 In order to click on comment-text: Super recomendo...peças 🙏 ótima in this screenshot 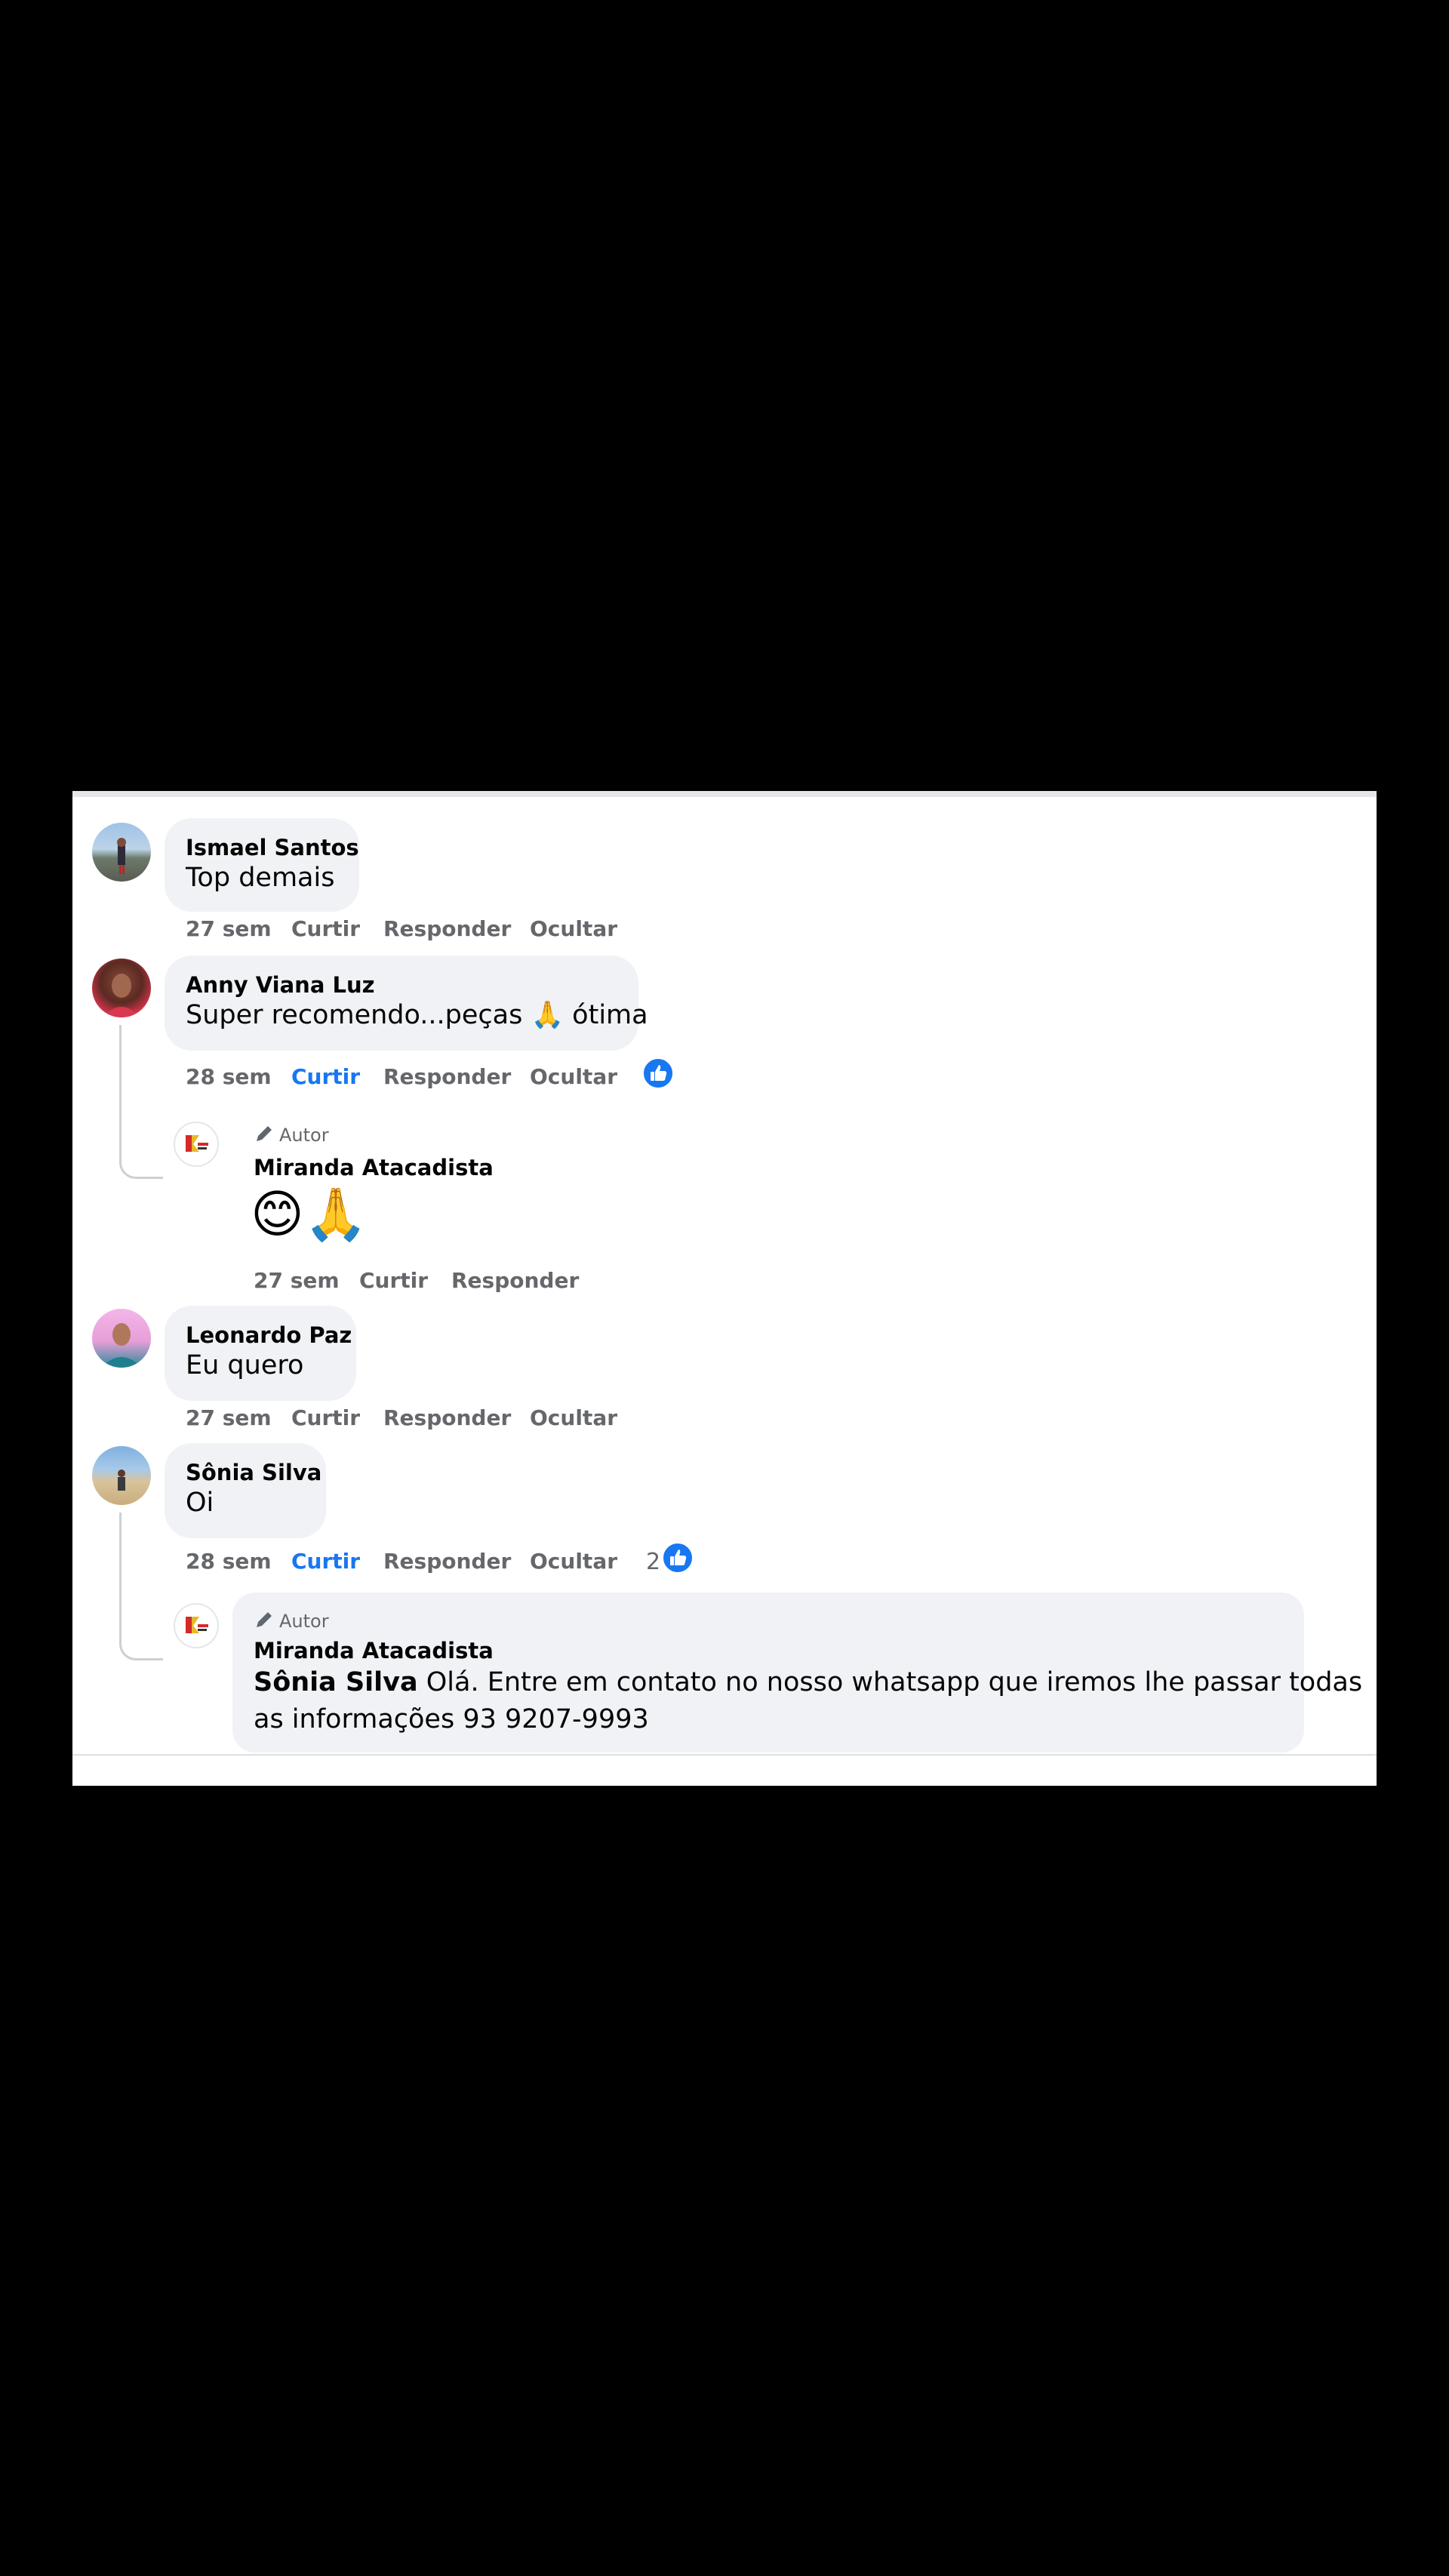, I will do `click(417, 1015)`.